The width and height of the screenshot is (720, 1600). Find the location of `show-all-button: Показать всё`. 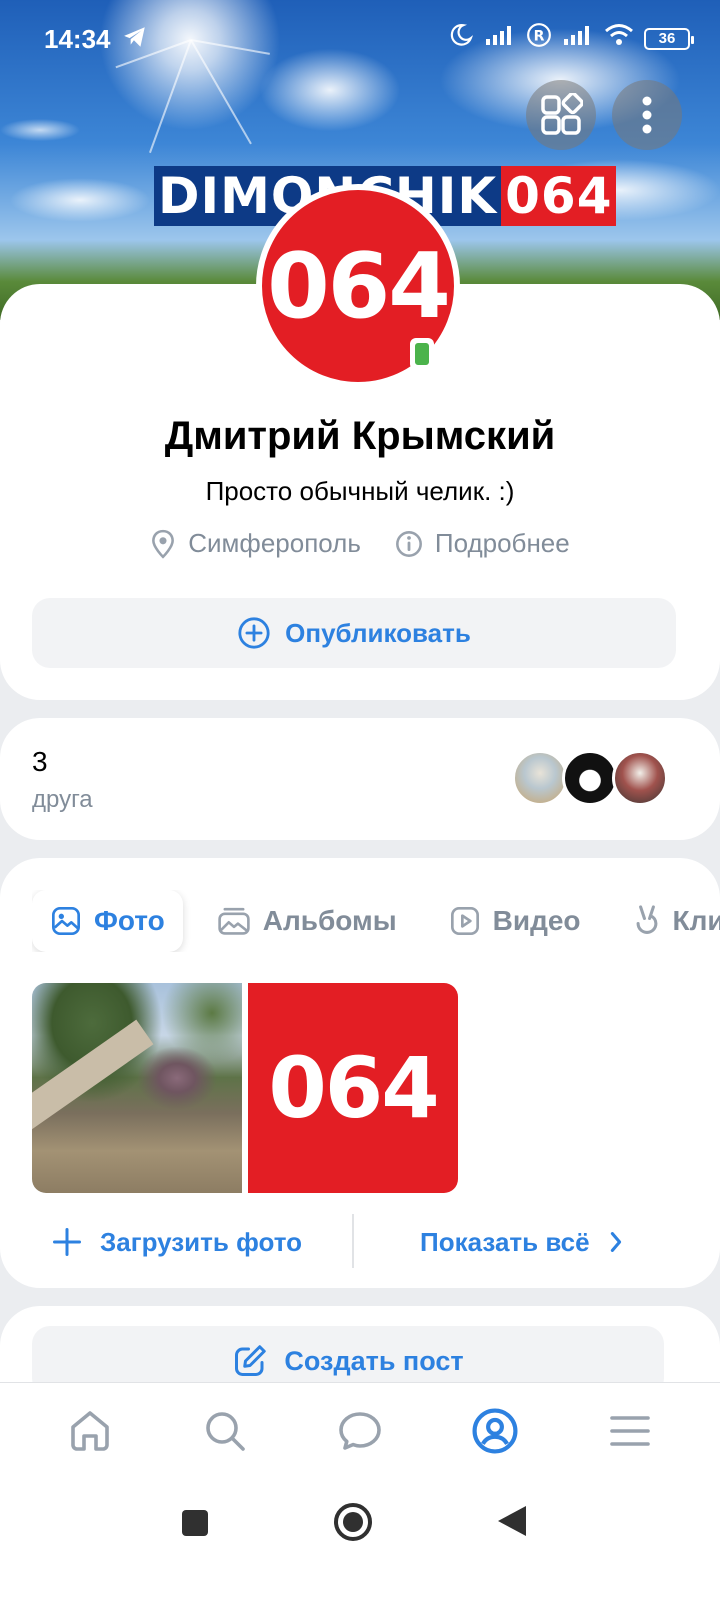

show-all-button: Показать всё is located at coordinates (522, 1242).